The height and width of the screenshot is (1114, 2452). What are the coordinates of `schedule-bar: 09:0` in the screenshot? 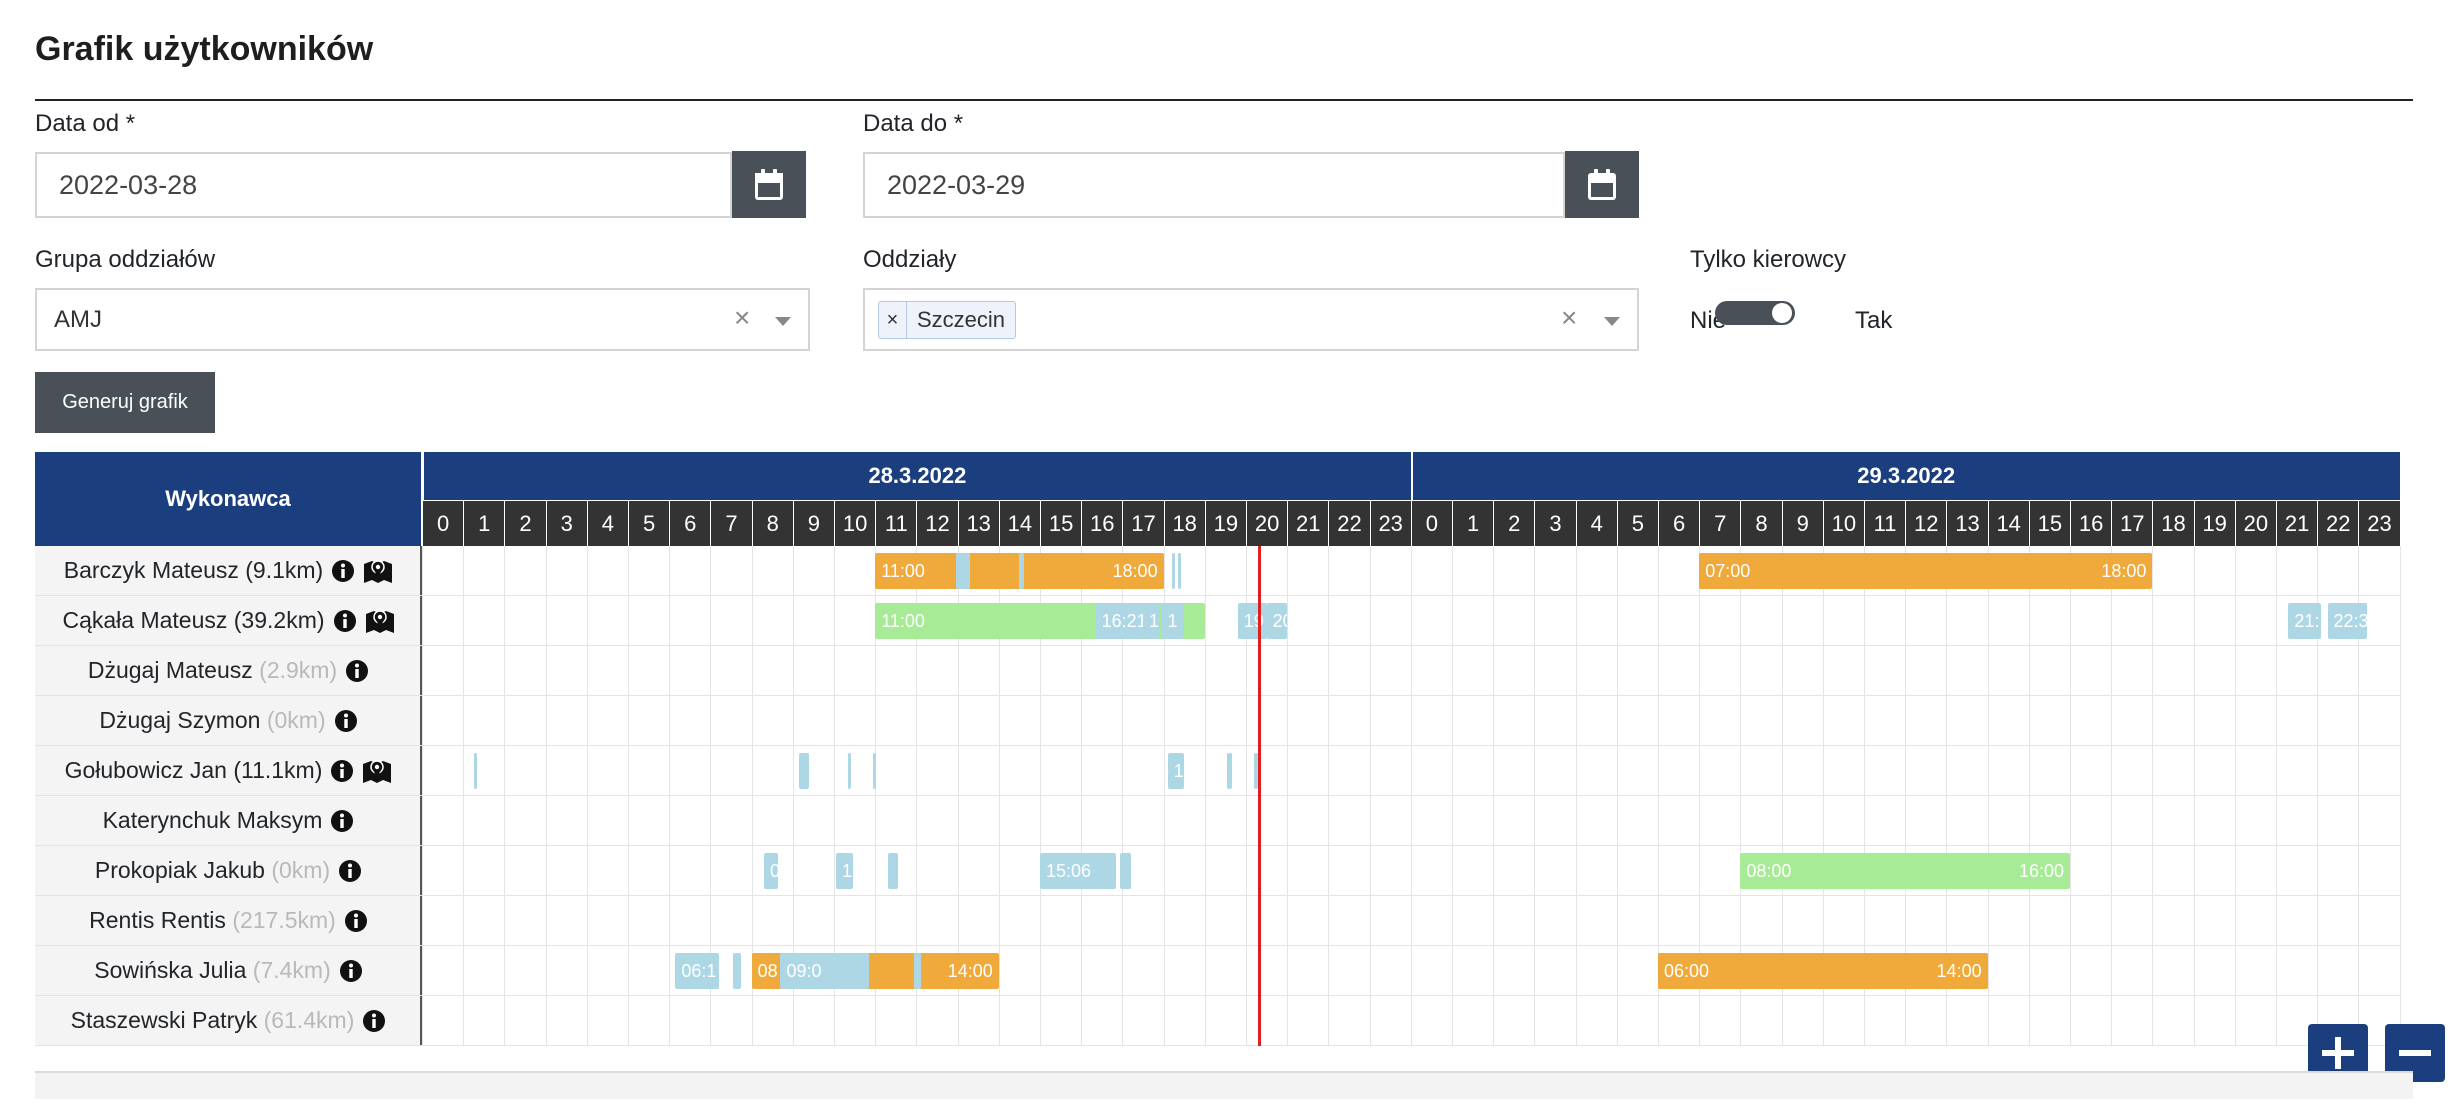 It's located at (825, 971).